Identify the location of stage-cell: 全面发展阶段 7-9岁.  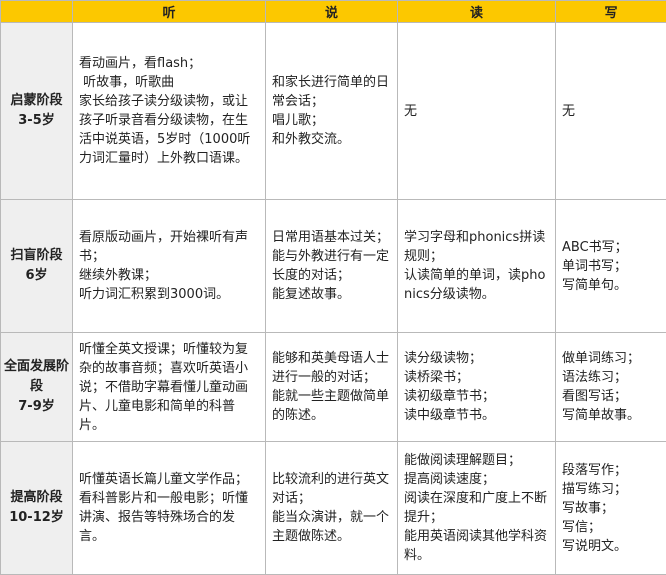
(37, 387).